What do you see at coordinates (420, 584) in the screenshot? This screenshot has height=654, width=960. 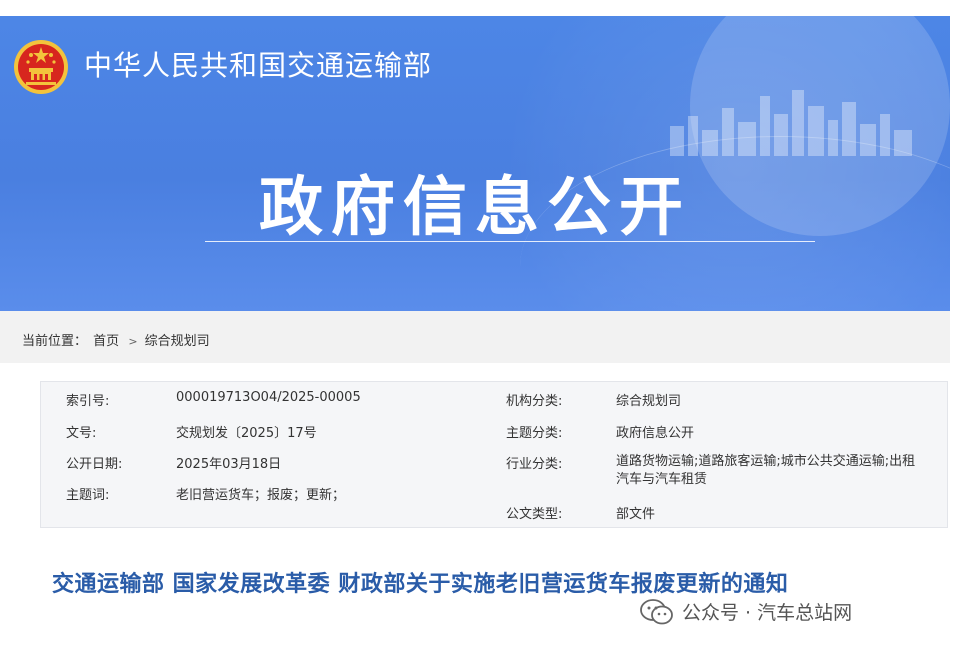 I see `document-title: 交通运输部 国家发展改革委 财政部关于实施老旧营运货车报废更新的通知` at bounding box center [420, 584].